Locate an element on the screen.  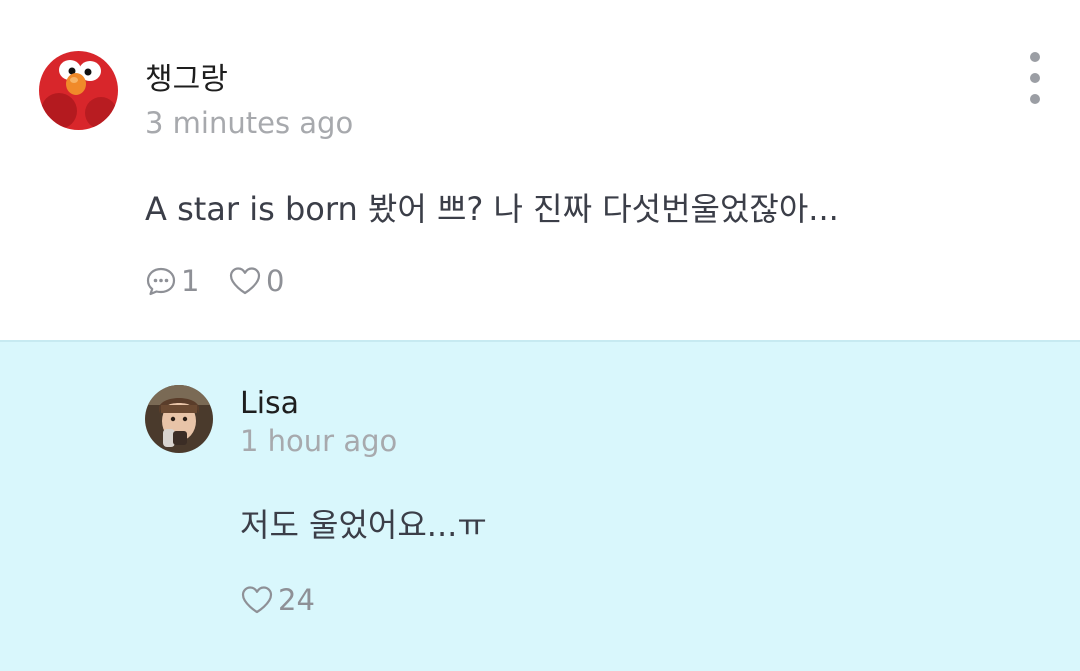
reply-username: Lisa is located at coordinates (269, 403).